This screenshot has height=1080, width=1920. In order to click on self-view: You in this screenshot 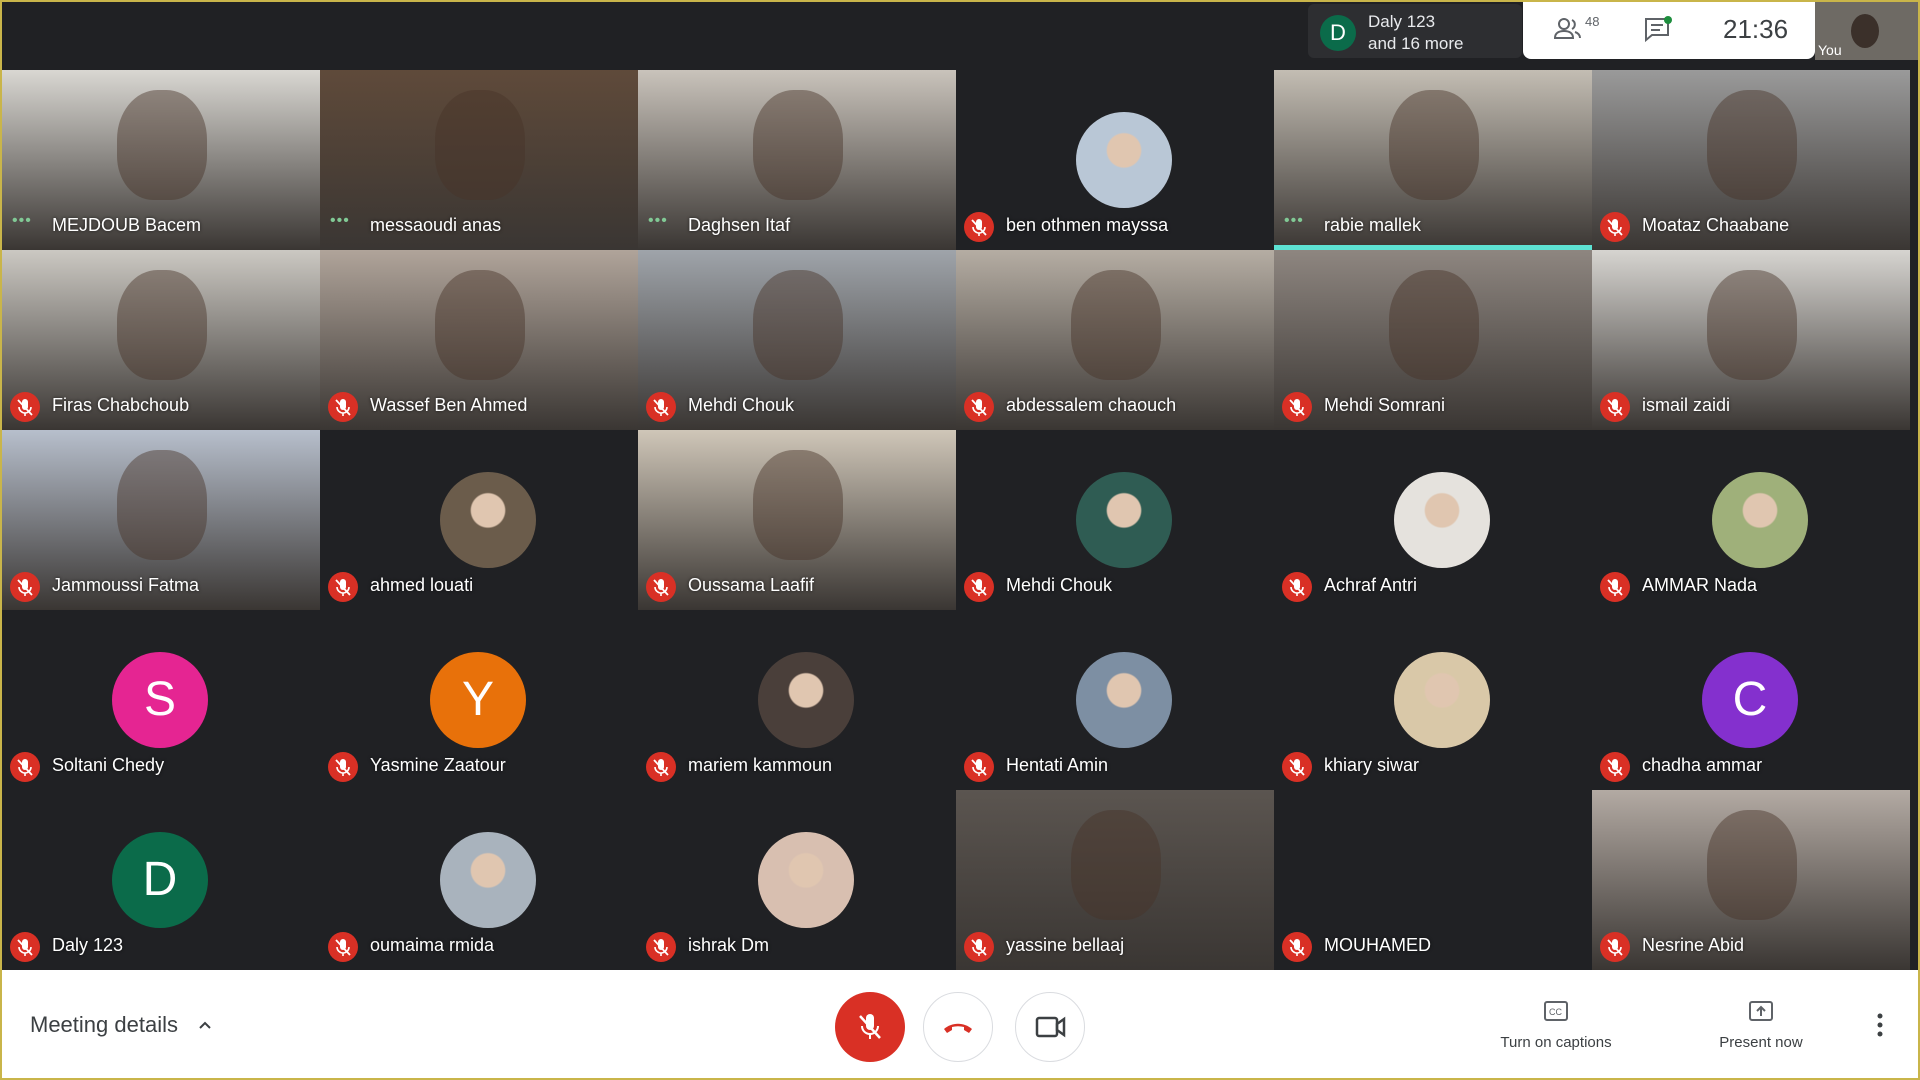, I will do `click(1866, 30)`.